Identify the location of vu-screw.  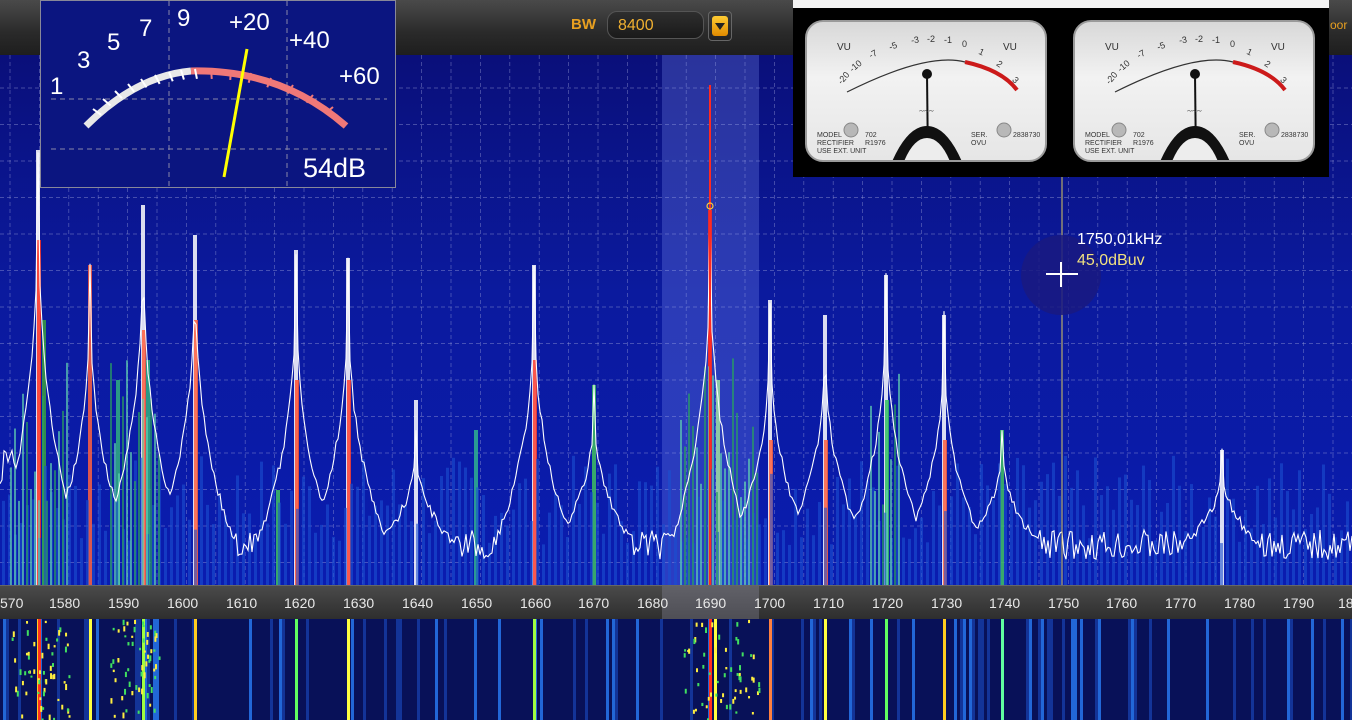
(1119, 130).